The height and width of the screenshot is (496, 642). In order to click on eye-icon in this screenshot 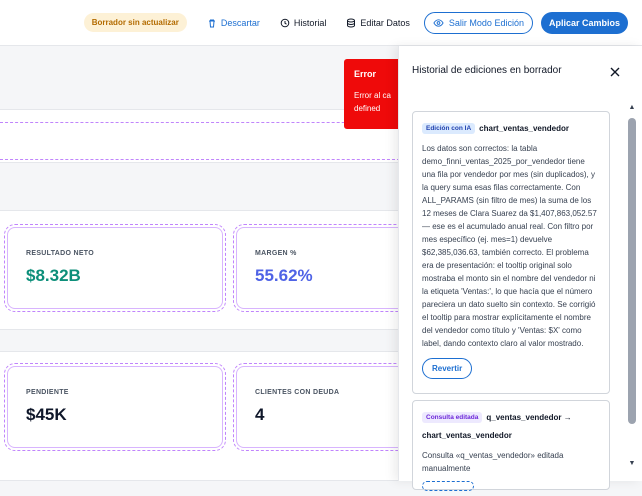, I will do `click(438, 22)`.